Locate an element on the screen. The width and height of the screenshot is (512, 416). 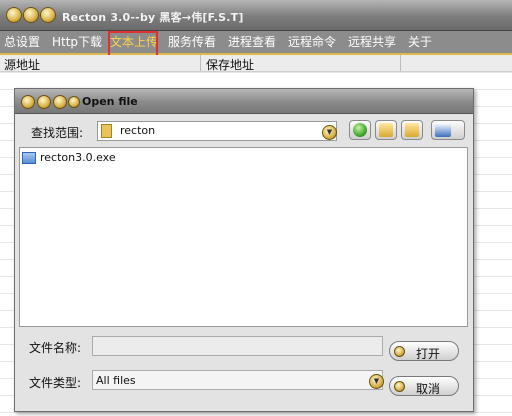
dialog-title-bar: Open file is located at coordinates (244, 101).